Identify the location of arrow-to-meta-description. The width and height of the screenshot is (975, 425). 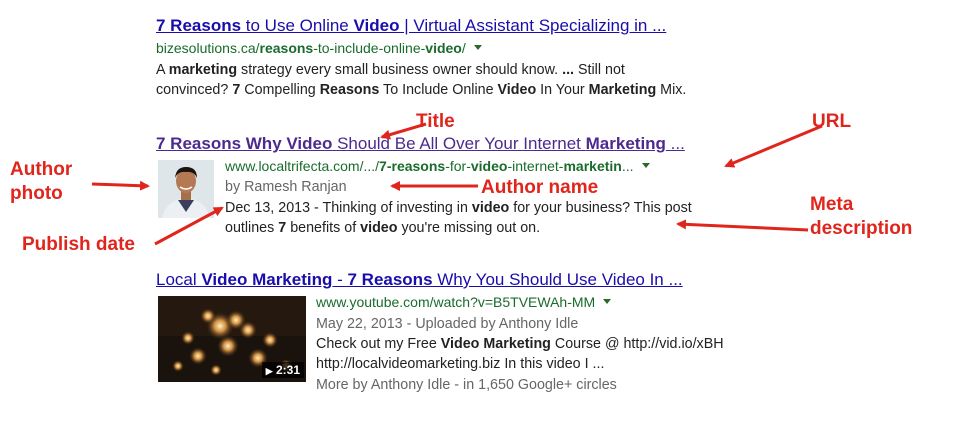
(742, 225).